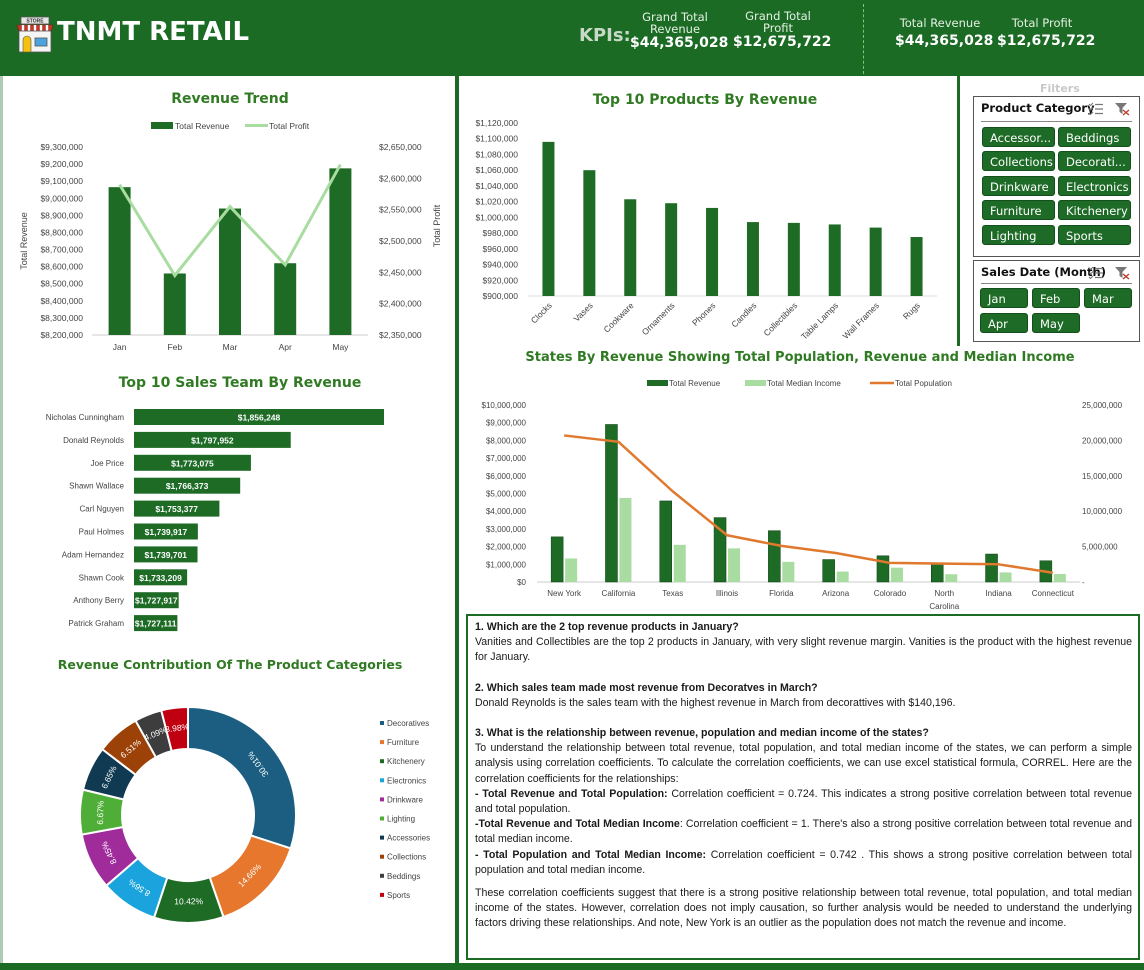  What do you see at coordinates (437, 225) in the screenshot?
I see `y2-axis-title: Total Profit` at bounding box center [437, 225].